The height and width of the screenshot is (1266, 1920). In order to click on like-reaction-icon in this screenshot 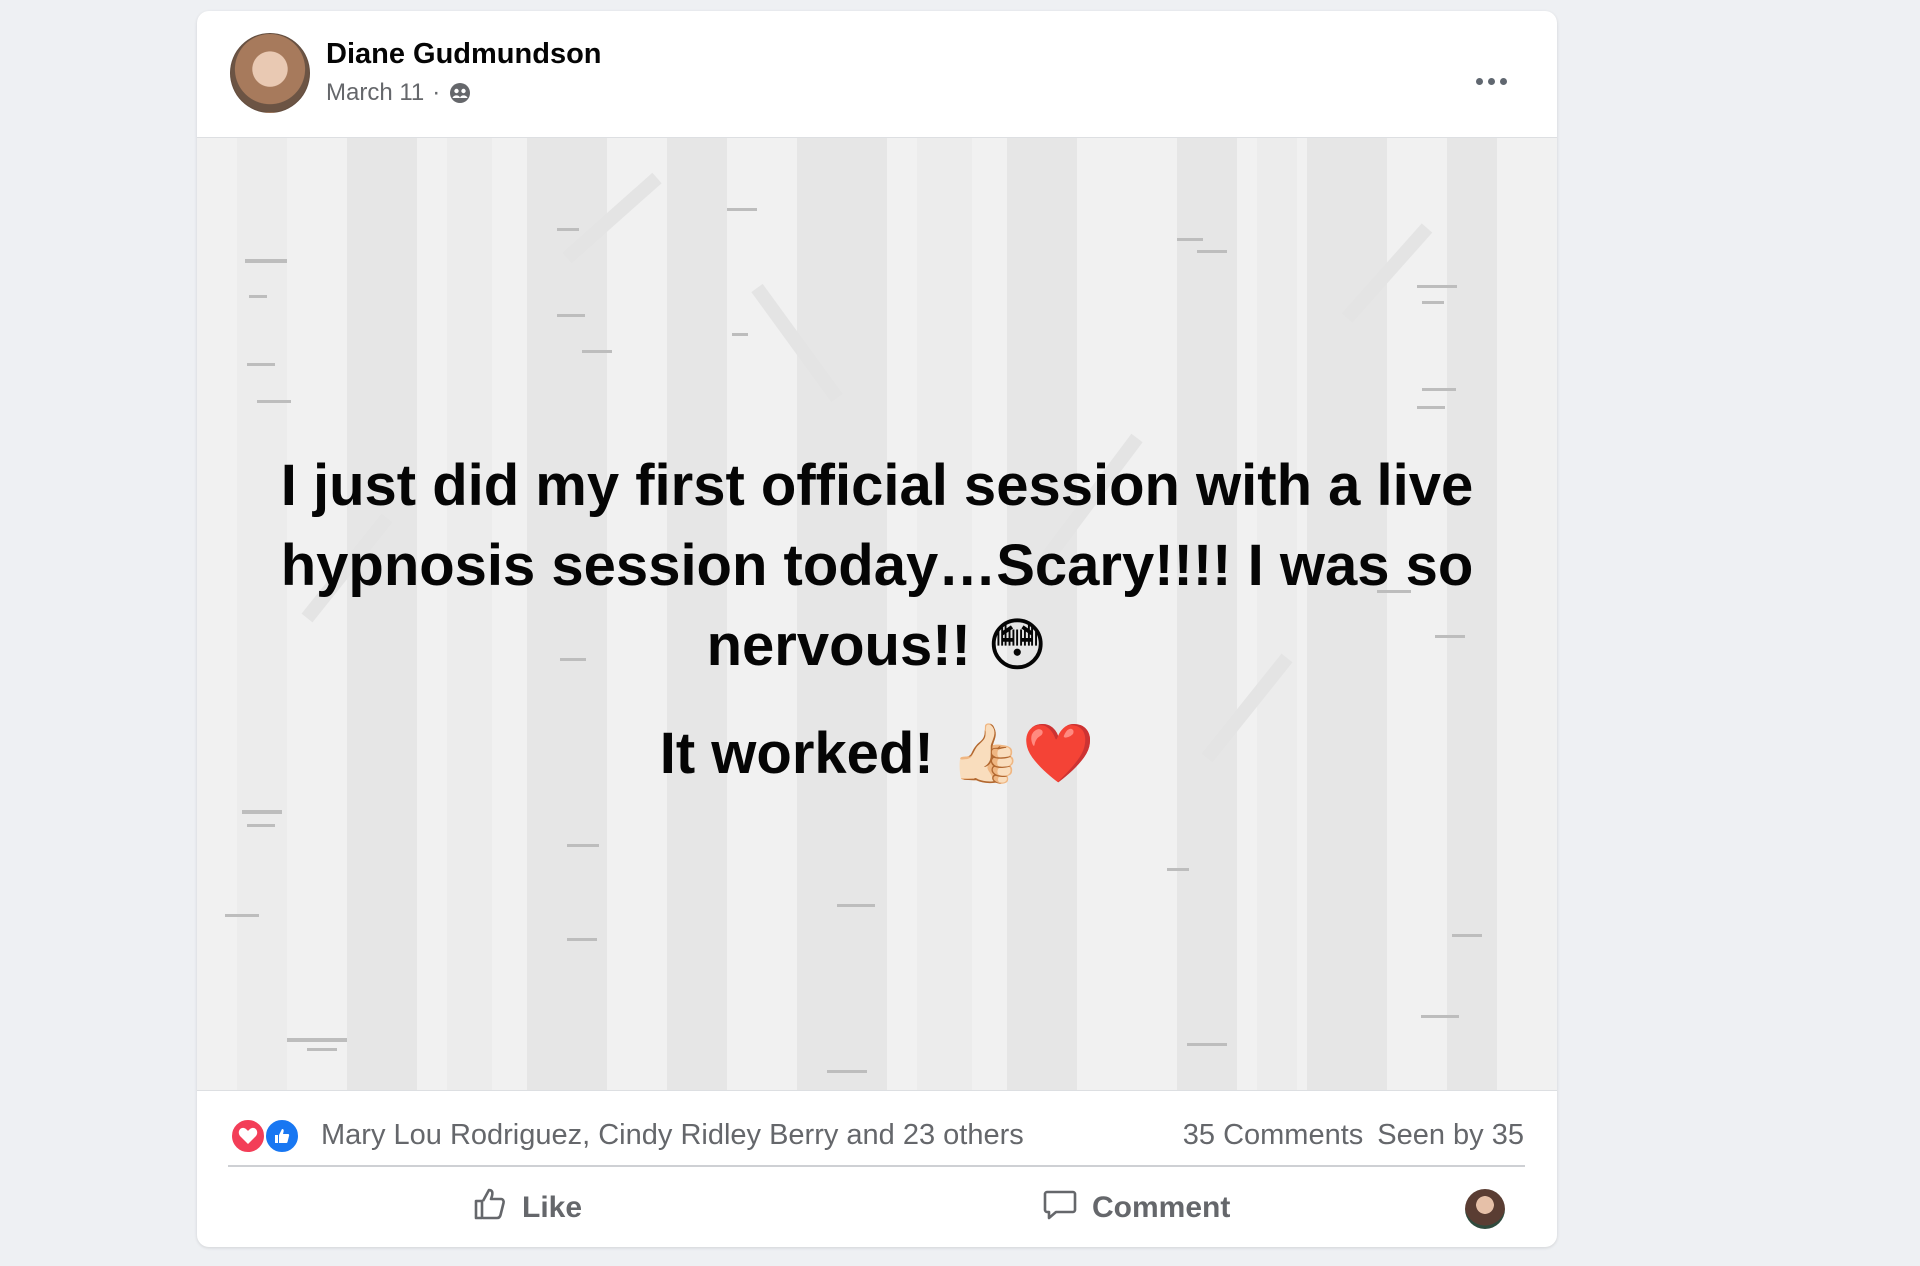, I will do `click(282, 1136)`.